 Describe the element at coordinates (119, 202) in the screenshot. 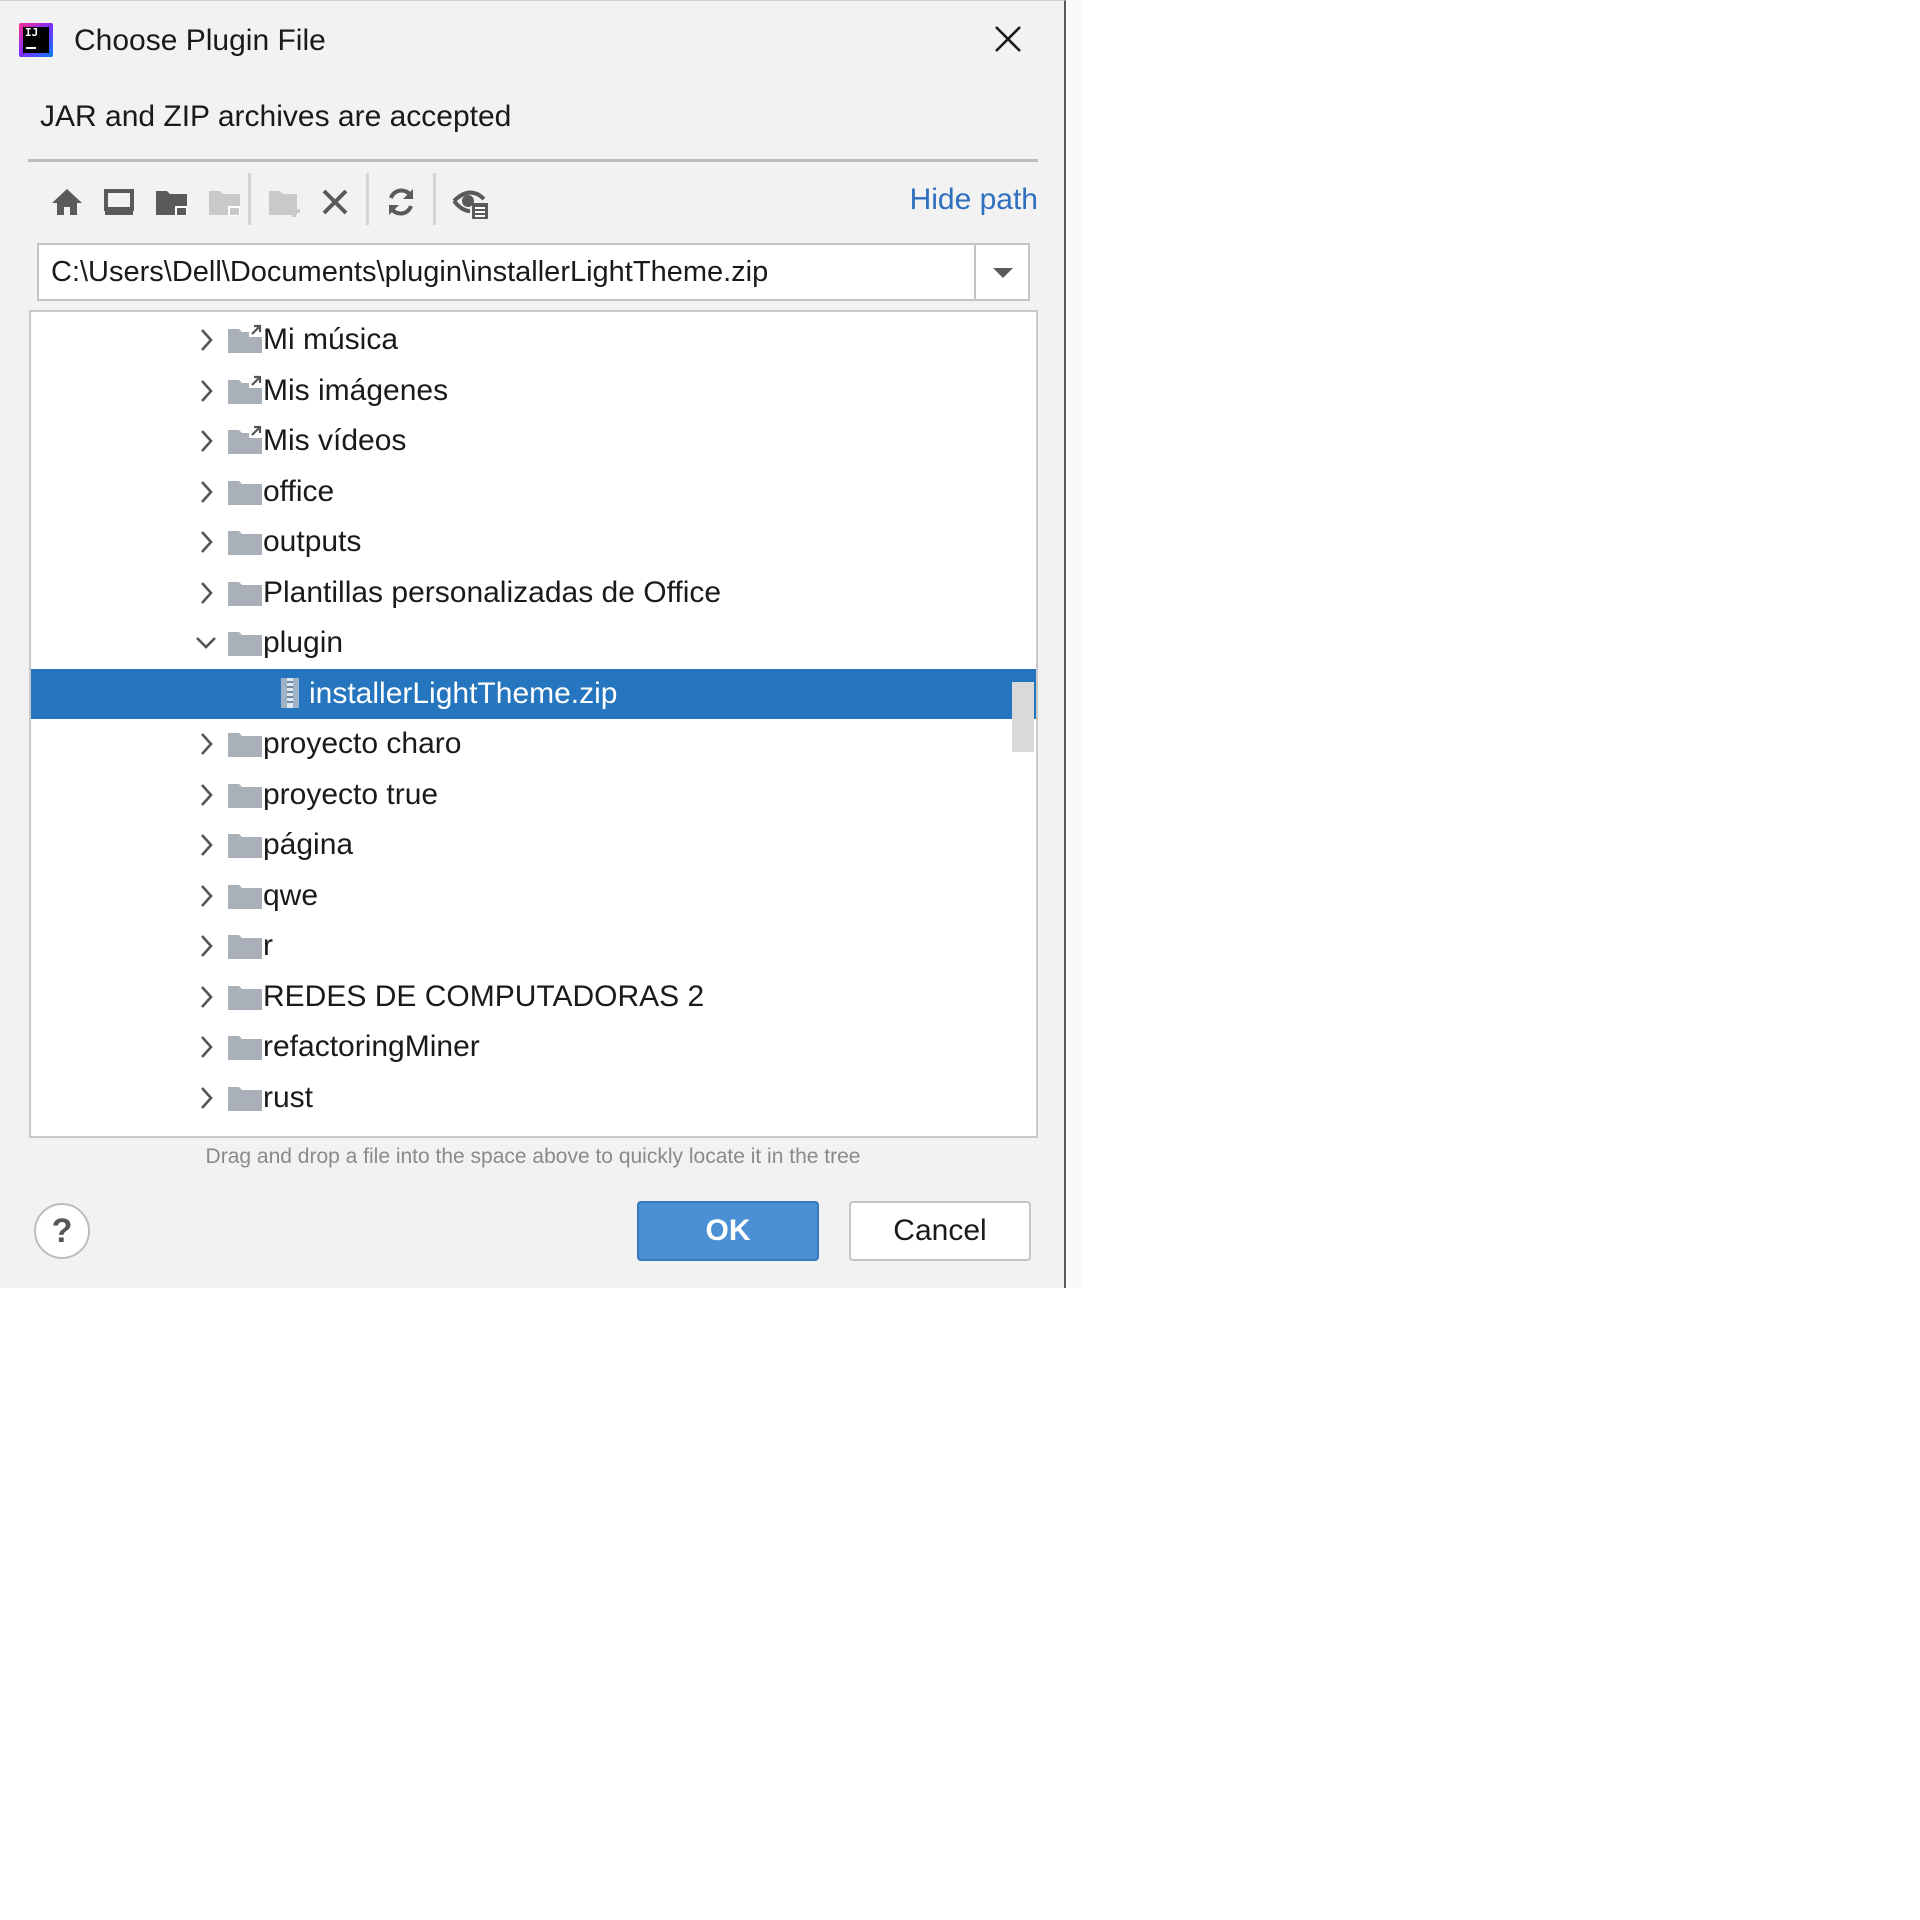

I see `desktop-icon` at that location.